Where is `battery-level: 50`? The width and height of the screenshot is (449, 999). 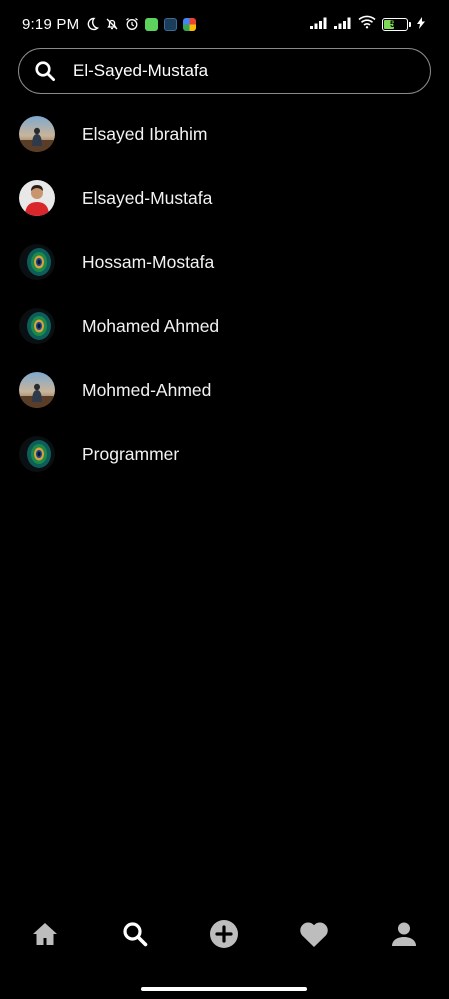
battery-level: 50 is located at coordinates (394, 23).